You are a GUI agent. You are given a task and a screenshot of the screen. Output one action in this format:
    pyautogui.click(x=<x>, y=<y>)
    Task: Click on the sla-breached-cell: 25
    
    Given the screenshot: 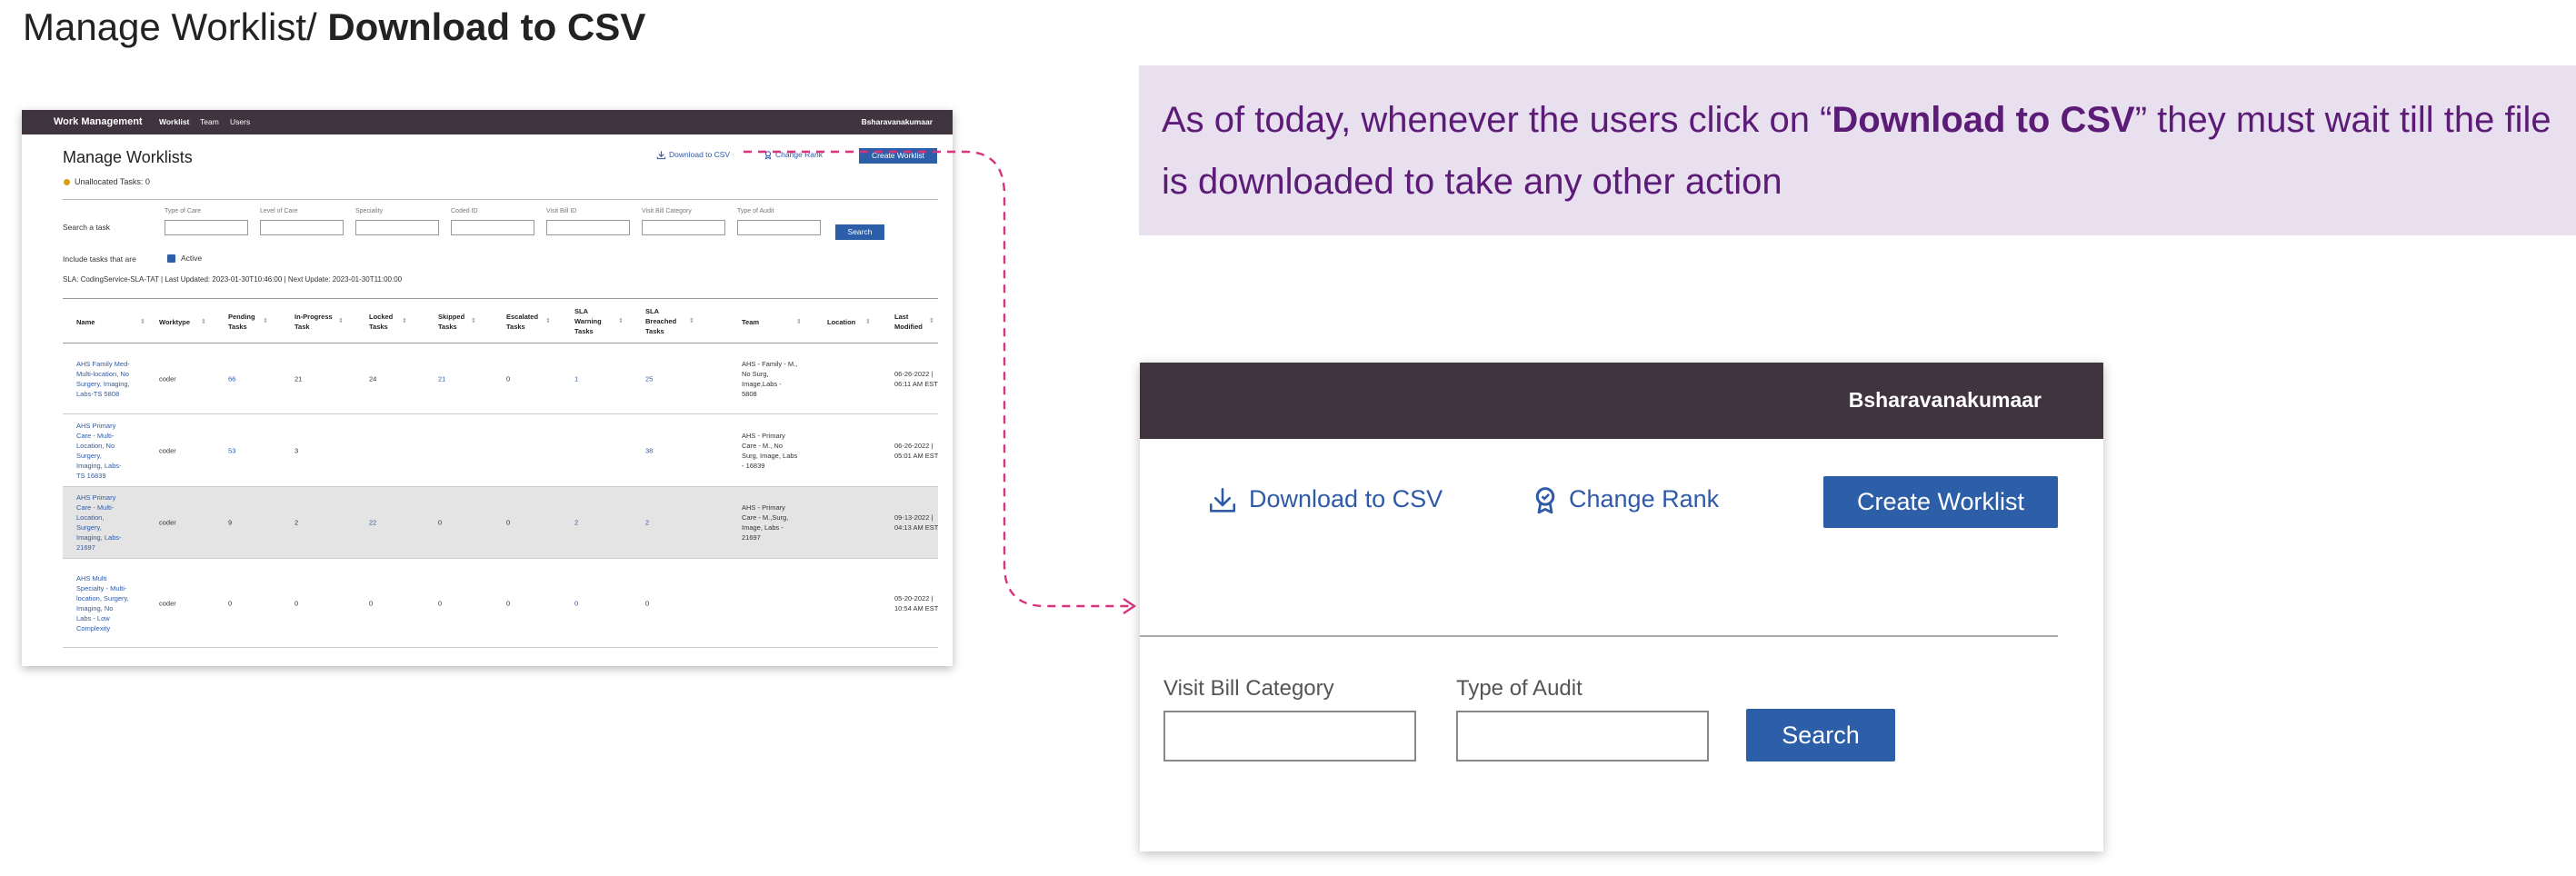 What is the action you would take?
    pyautogui.click(x=649, y=378)
    